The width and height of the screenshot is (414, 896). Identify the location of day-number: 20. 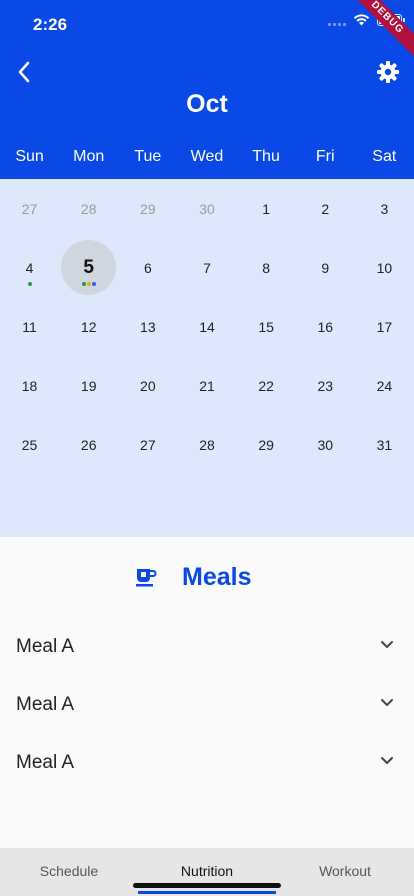
(148, 385).